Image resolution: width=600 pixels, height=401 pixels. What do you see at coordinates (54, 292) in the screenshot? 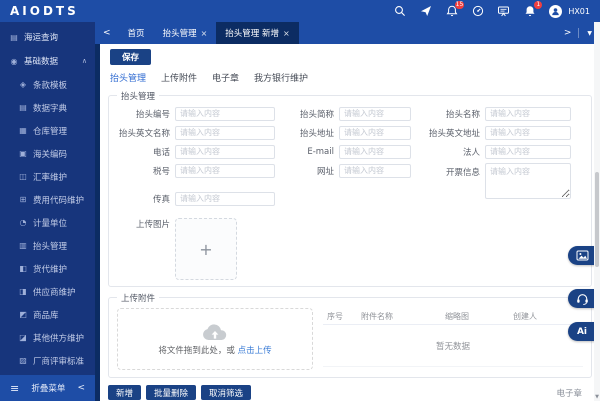
I see `sidebar-item-label: 供应商维护` at bounding box center [54, 292].